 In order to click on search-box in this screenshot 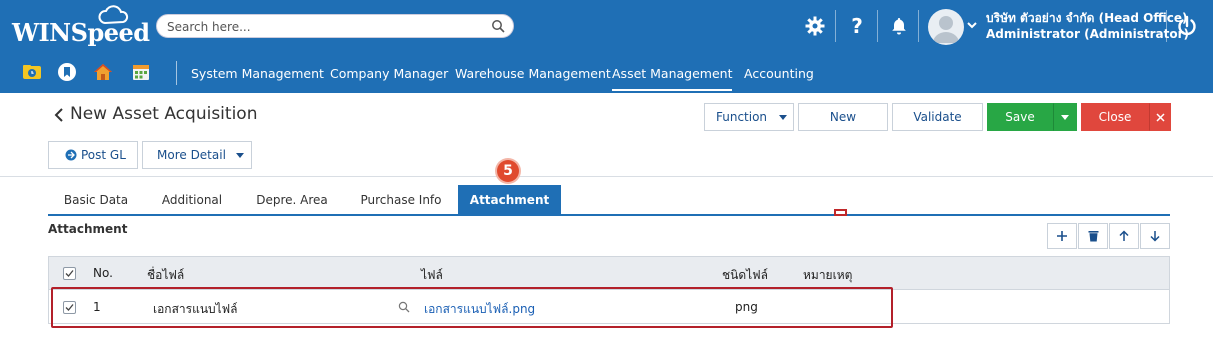, I will do `click(335, 26)`.